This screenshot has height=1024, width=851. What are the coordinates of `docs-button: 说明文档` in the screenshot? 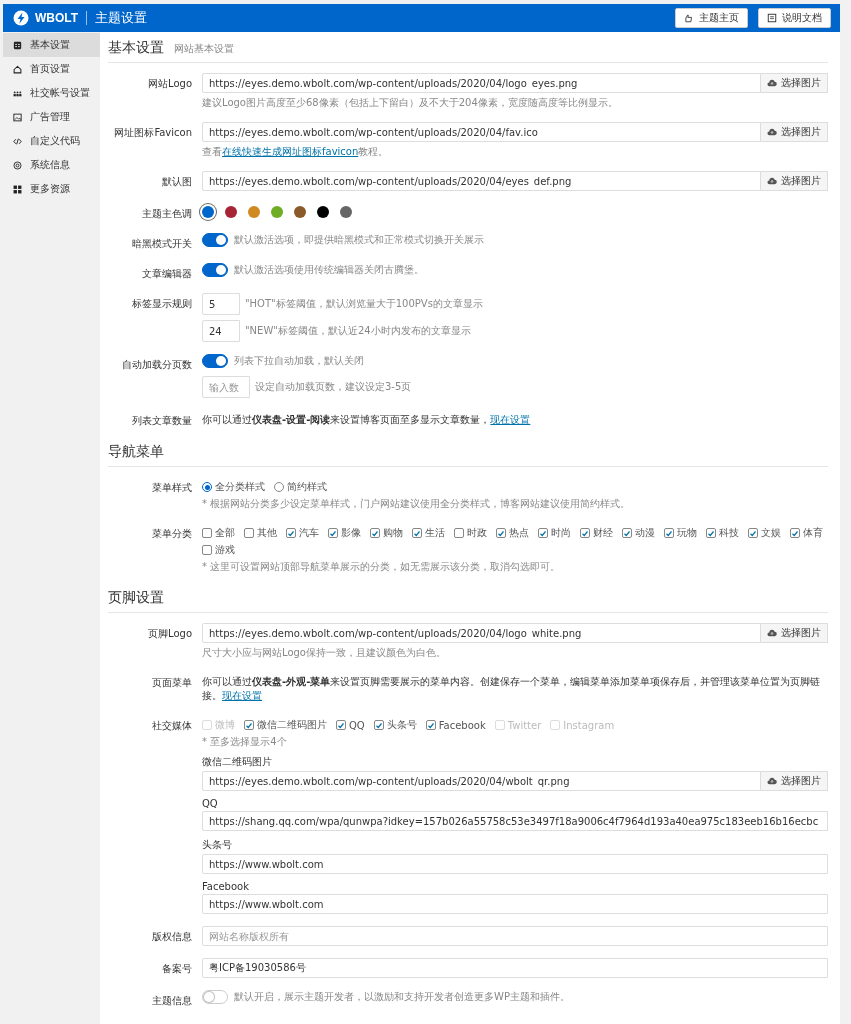 It's located at (794, 18).